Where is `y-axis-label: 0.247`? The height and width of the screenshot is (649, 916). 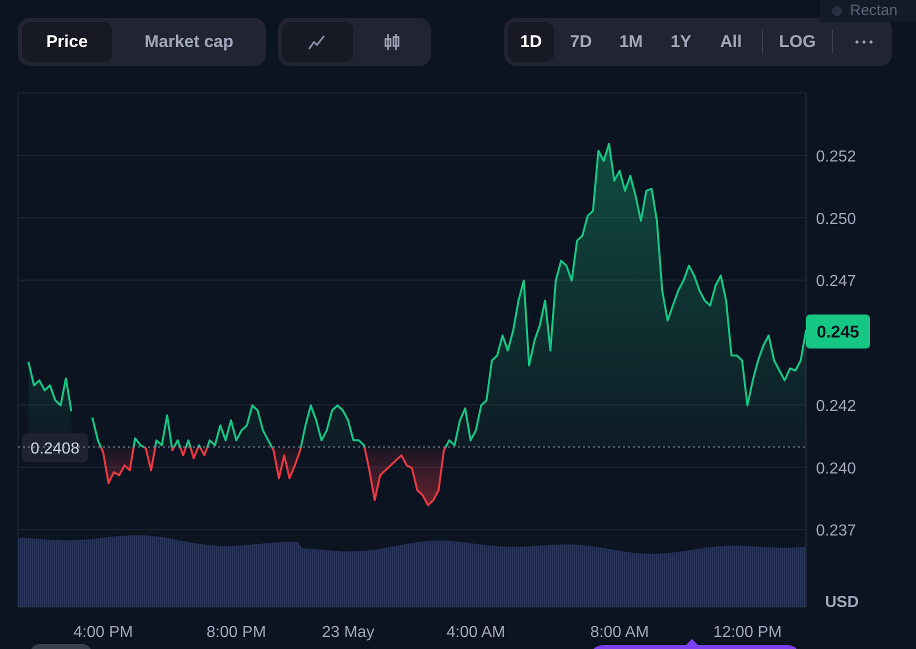
y-axis-label: 0.247 is located at coordinates (836, 281).